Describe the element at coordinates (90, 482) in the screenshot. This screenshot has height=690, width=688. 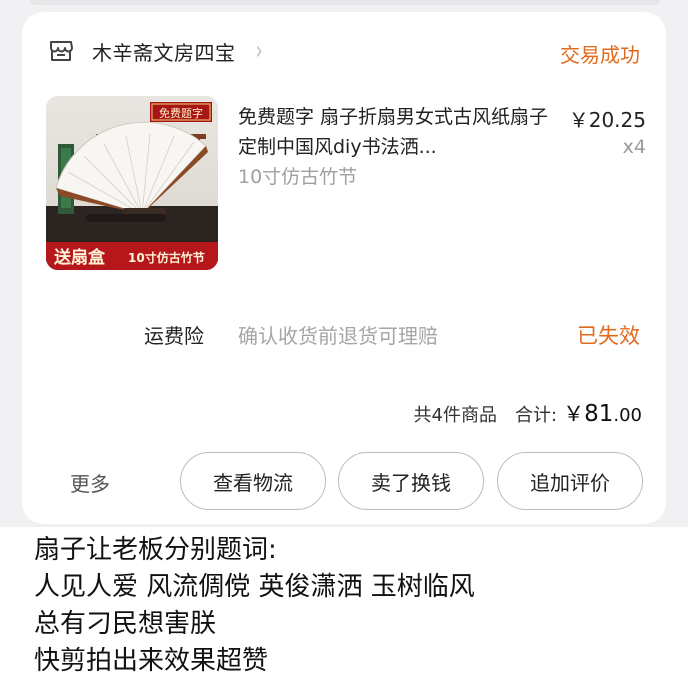
I see `more-button: 更多` at that location.